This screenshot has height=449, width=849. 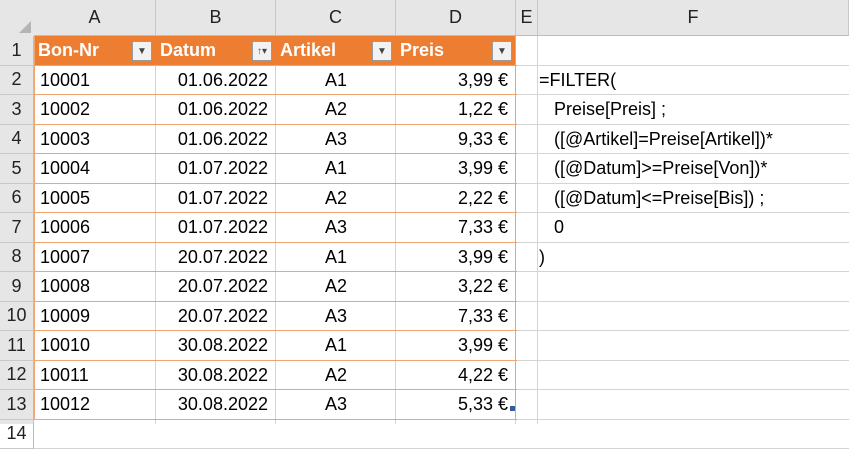 I want to click on table-cell: 10003, so click(x=95, y=140).